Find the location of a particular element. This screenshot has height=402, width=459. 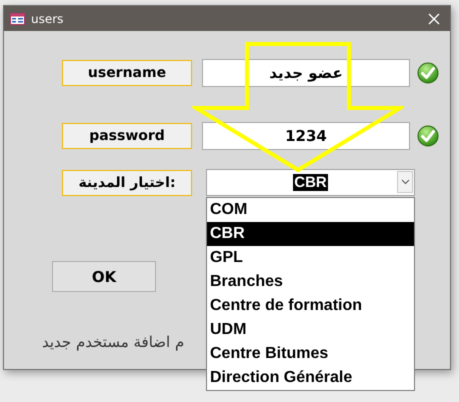

input-field: 1234 is located at coordinates (306, 136).